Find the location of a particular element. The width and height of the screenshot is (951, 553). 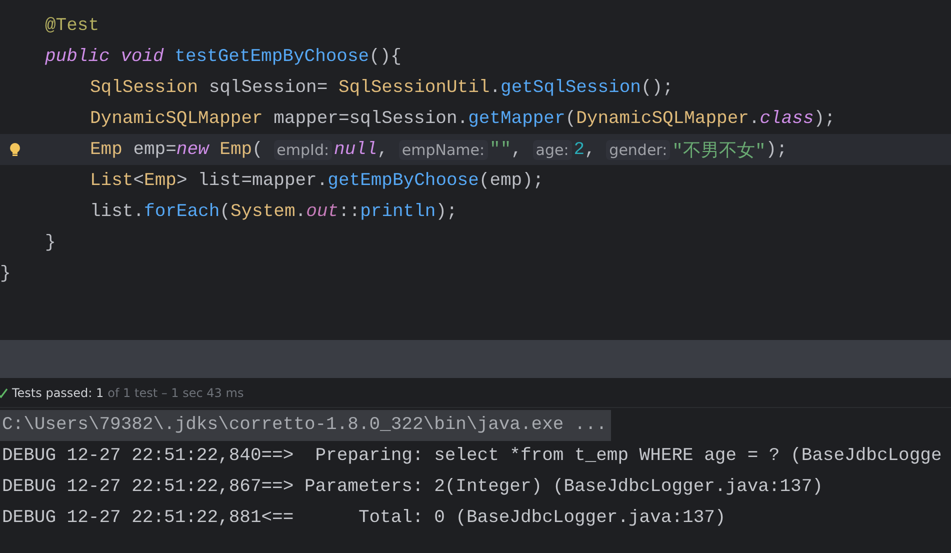

method-name: getEmpByChoose is located at coordinates (403, 180).